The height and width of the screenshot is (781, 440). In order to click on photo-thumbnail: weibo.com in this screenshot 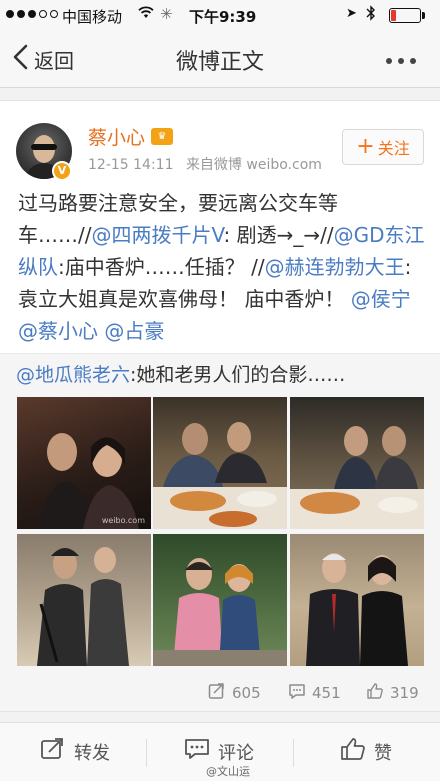, I will do `click(84, 463)`.